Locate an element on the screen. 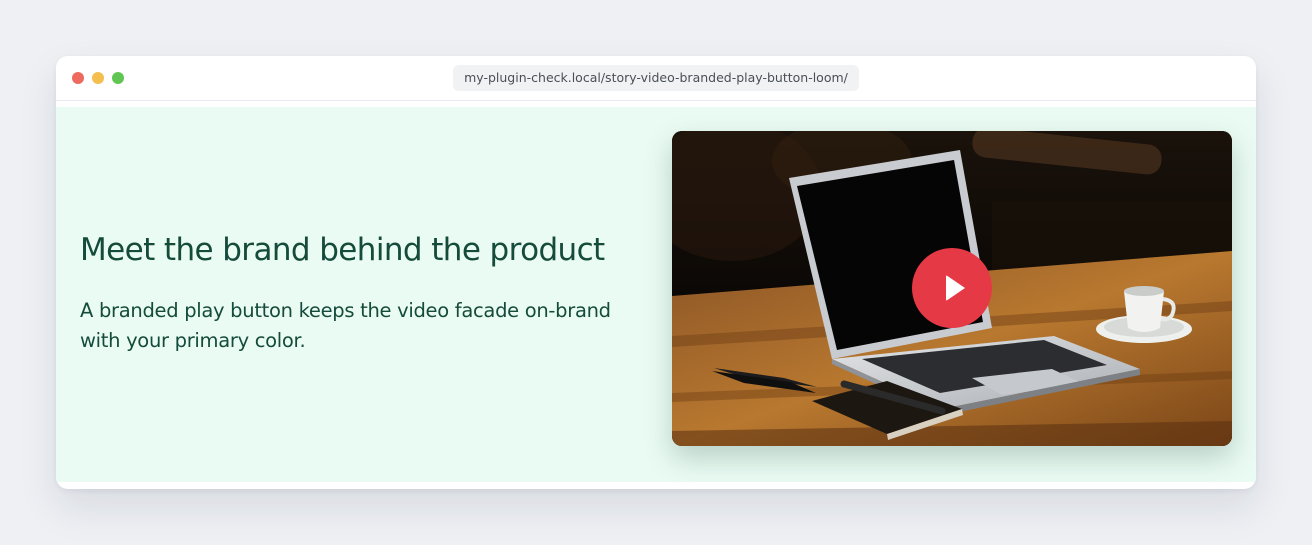 The width and height of the screenshot is (1312, 545). play-icon is located at coordinates (955, 288).